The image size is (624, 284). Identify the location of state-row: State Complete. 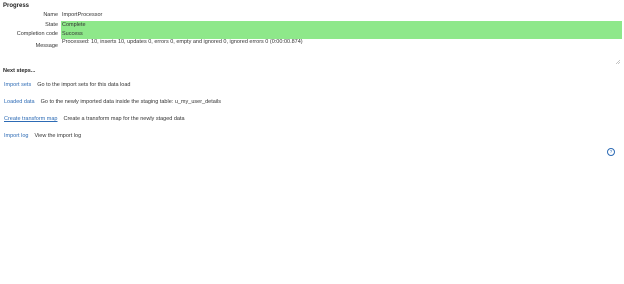
(312, 25).